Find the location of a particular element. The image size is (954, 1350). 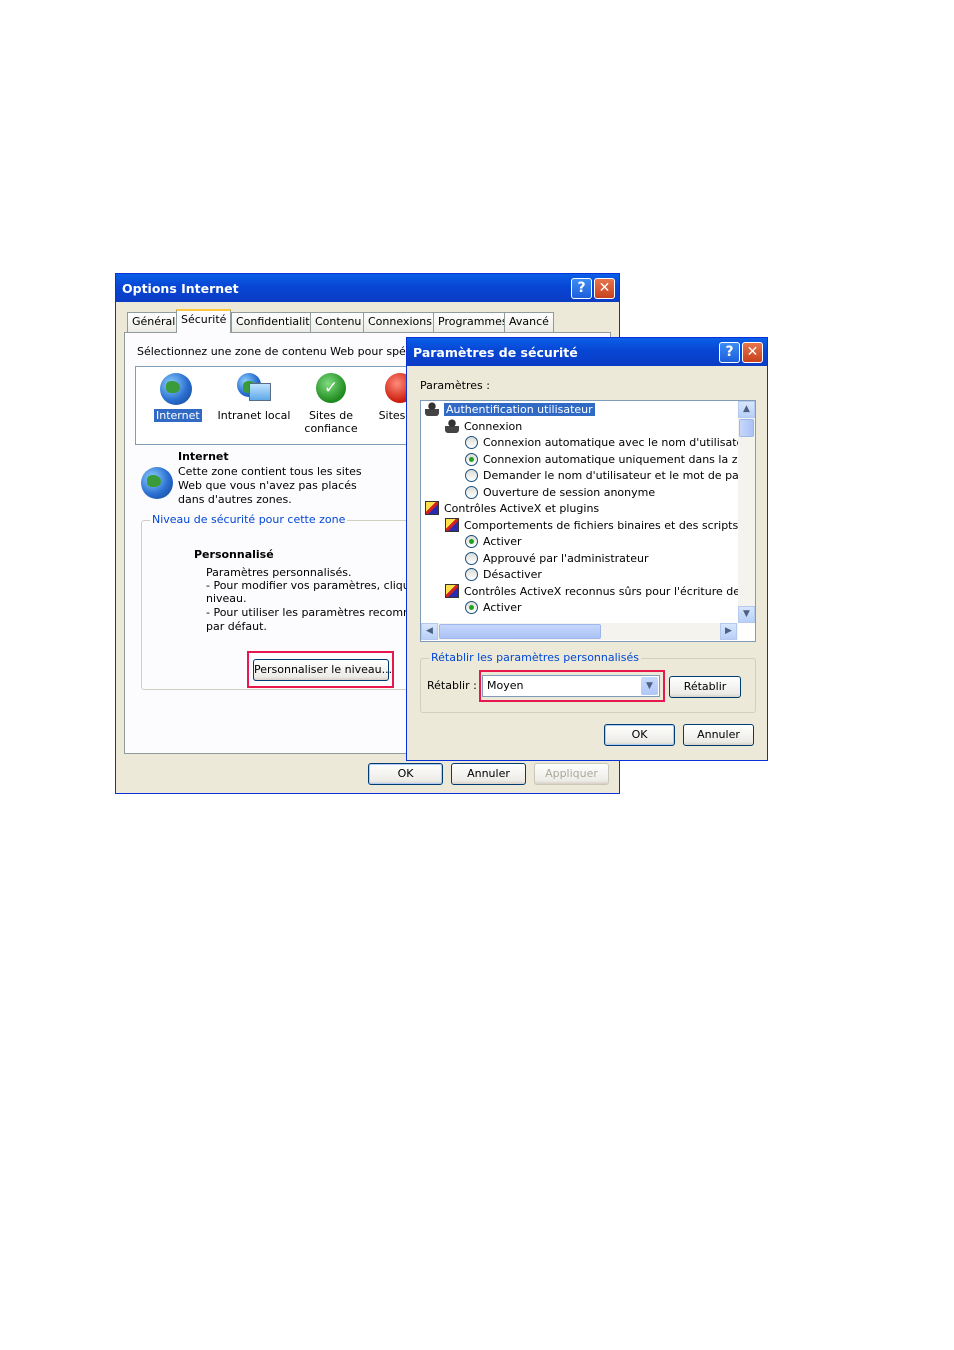

reset-label: Rétablir : is located at coordinates (452, 685).